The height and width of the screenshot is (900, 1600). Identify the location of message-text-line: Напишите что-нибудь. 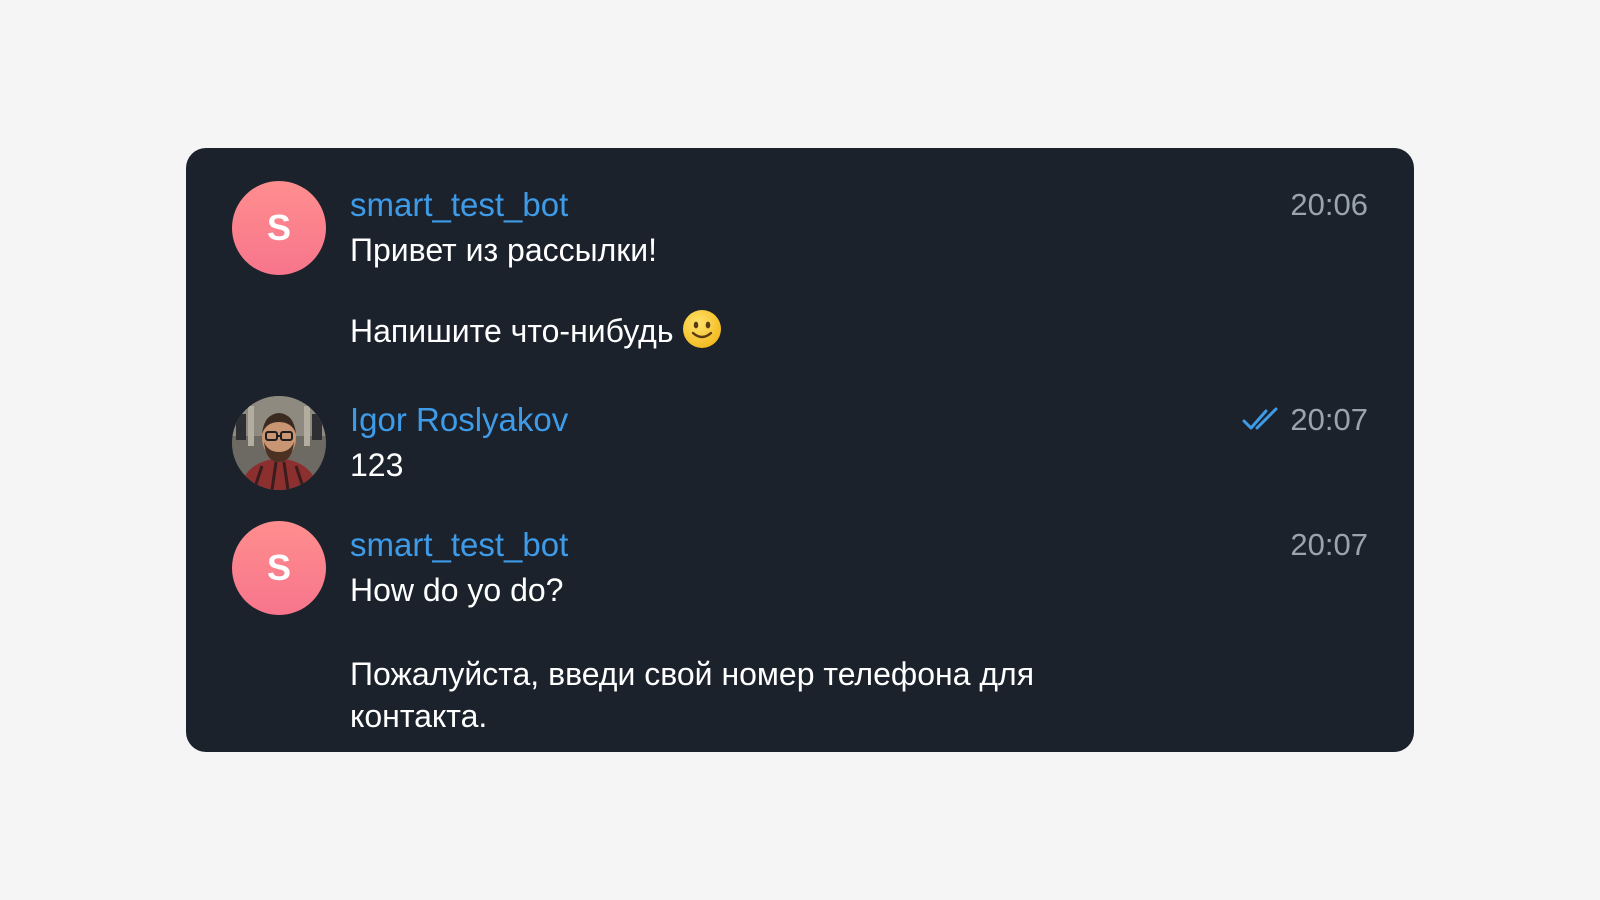
(536, 330).